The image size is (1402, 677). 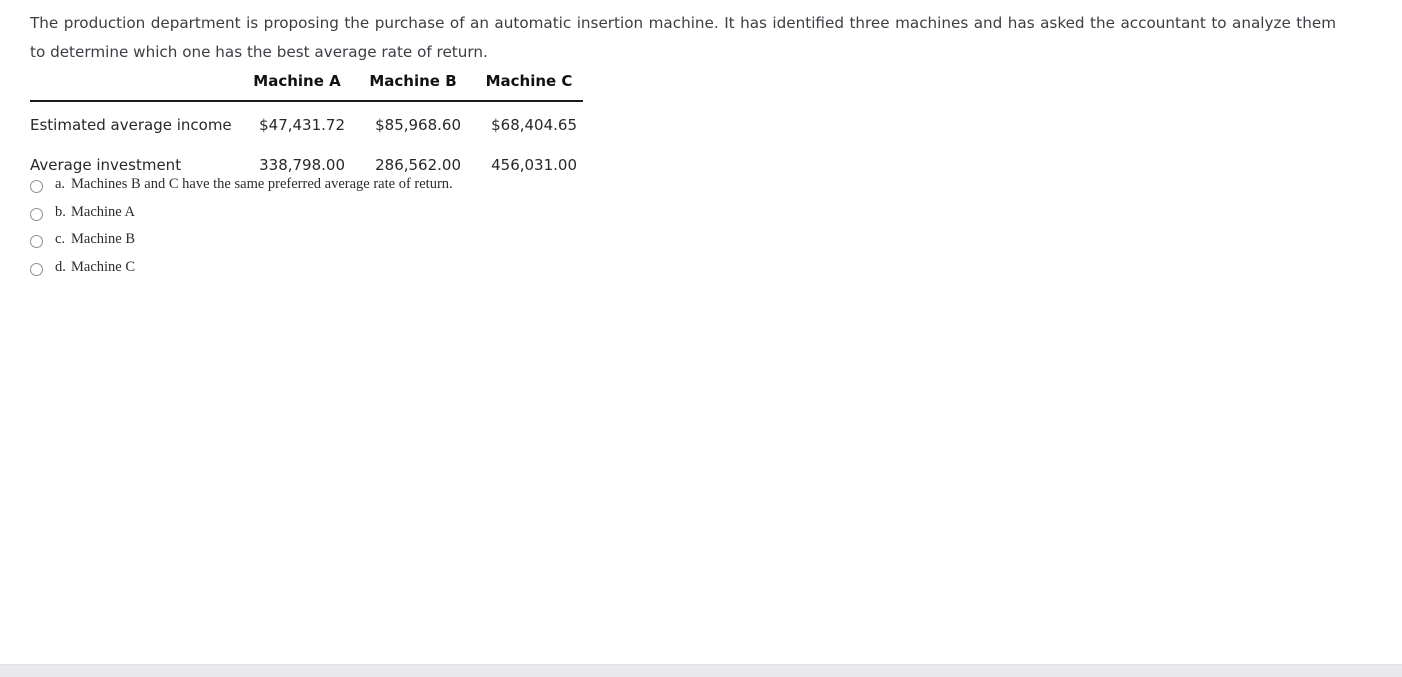 What do you see at coordinates (60, 239) in the screenshot?
I see `option-letter-c: c.` at bounding box center [60, 239].